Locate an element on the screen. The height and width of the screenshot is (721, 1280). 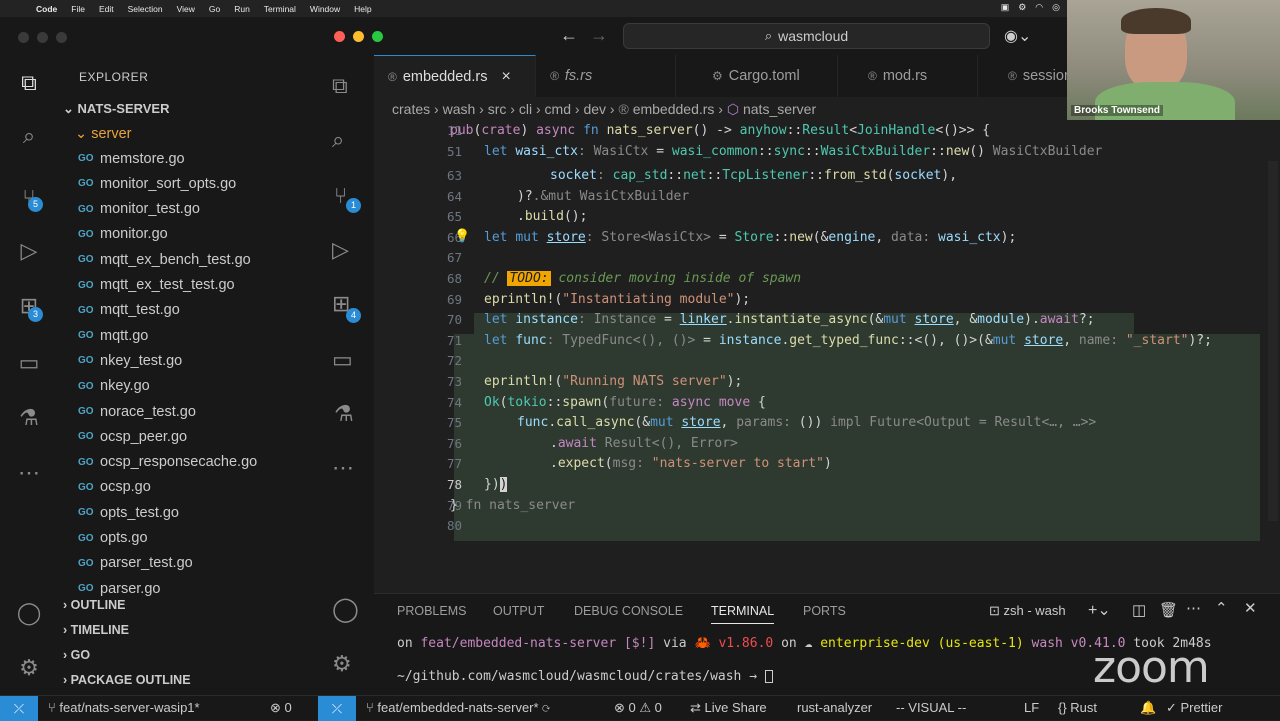
file-item: GO nkey_test.go is located at coordinates (130, 360).